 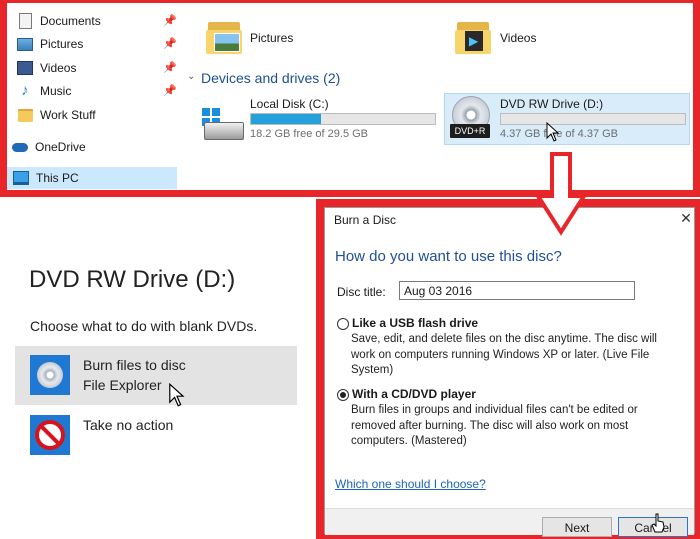 What do you see at coordinates (56, 91) in the screenshot?
I see `nav-item-label: Music` at bounding box center [56, 91].